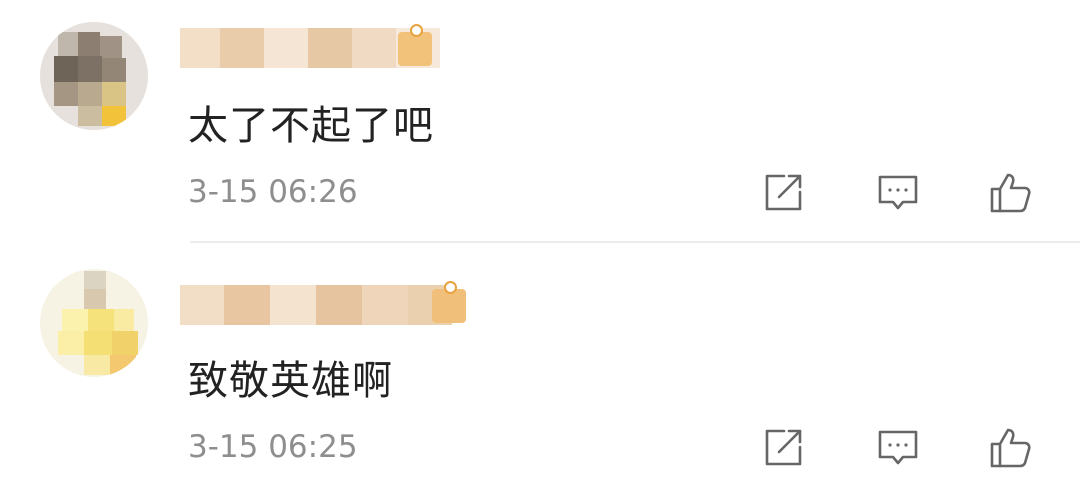 Image resolution: width=1080 pixels, height=497 pixels. Describe the element at coordinates (273, 192) in the screenshot. I see `comment-timestamp: 3-15 06:26` at that location.